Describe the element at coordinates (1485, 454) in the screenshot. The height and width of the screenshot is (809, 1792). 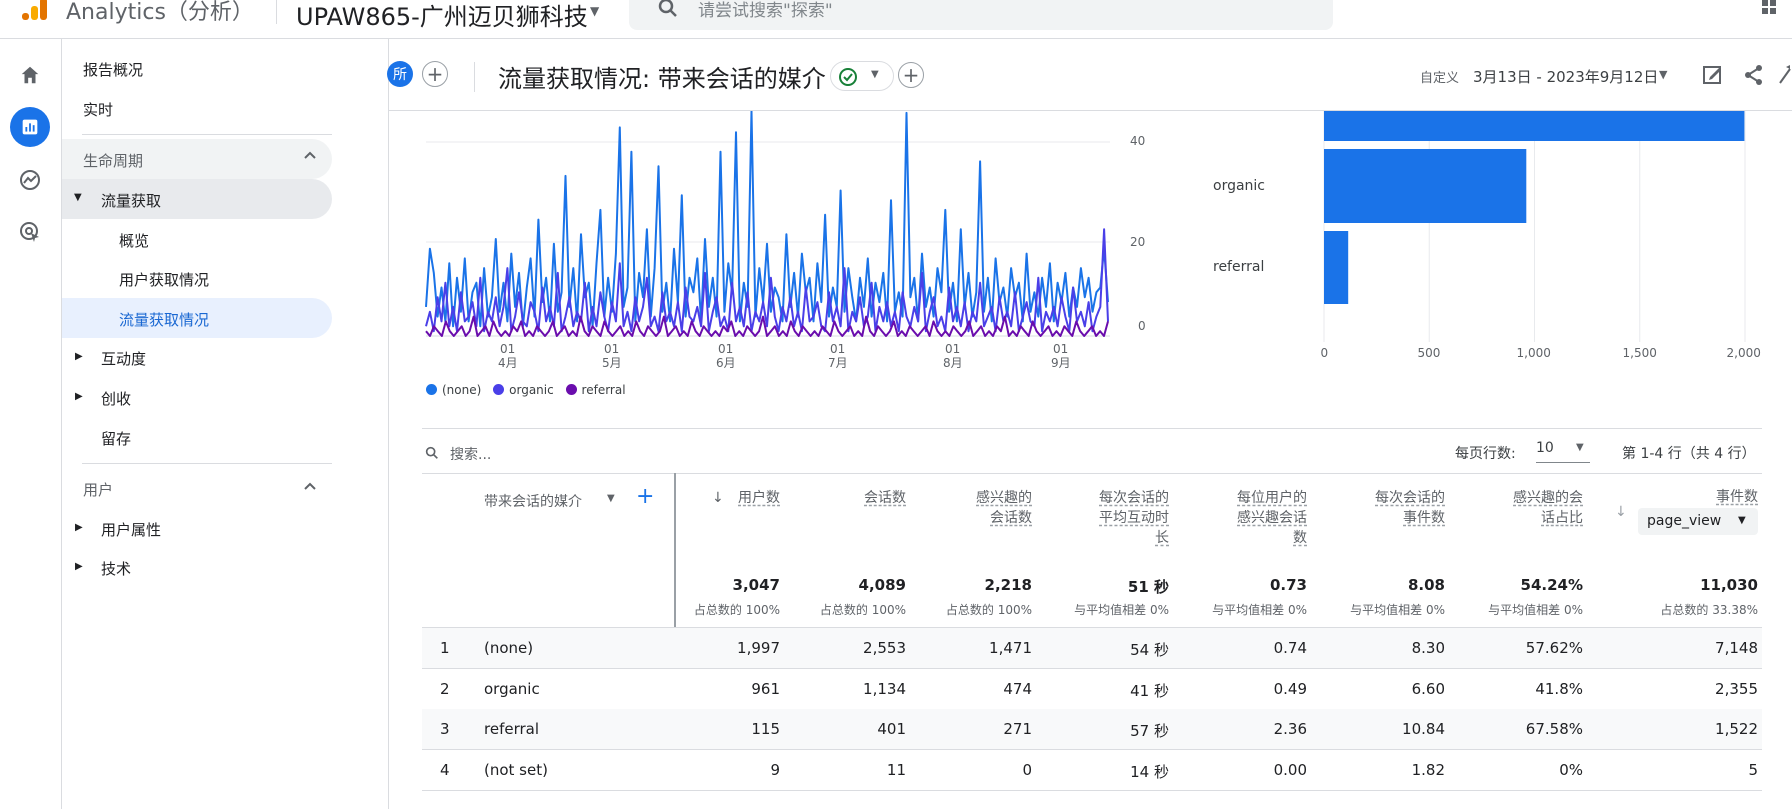
I see `rows-per-page-label: 每页行数:` at that location.